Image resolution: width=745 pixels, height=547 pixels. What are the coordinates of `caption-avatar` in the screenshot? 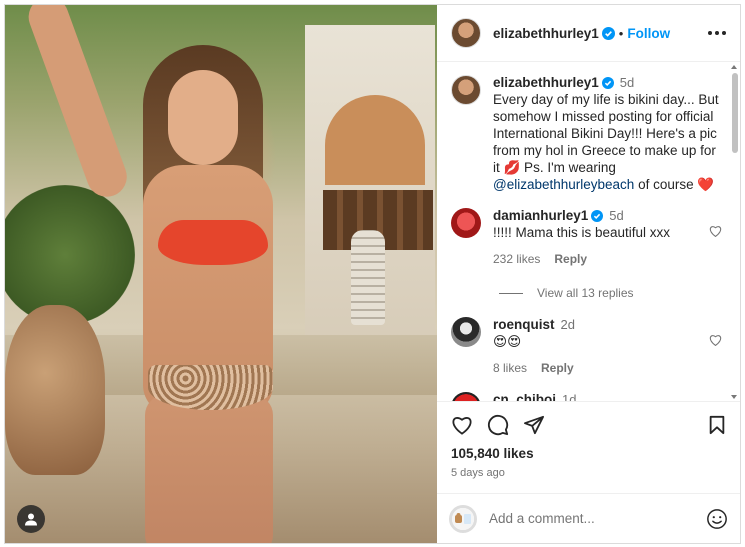 It's located at (466, 90).